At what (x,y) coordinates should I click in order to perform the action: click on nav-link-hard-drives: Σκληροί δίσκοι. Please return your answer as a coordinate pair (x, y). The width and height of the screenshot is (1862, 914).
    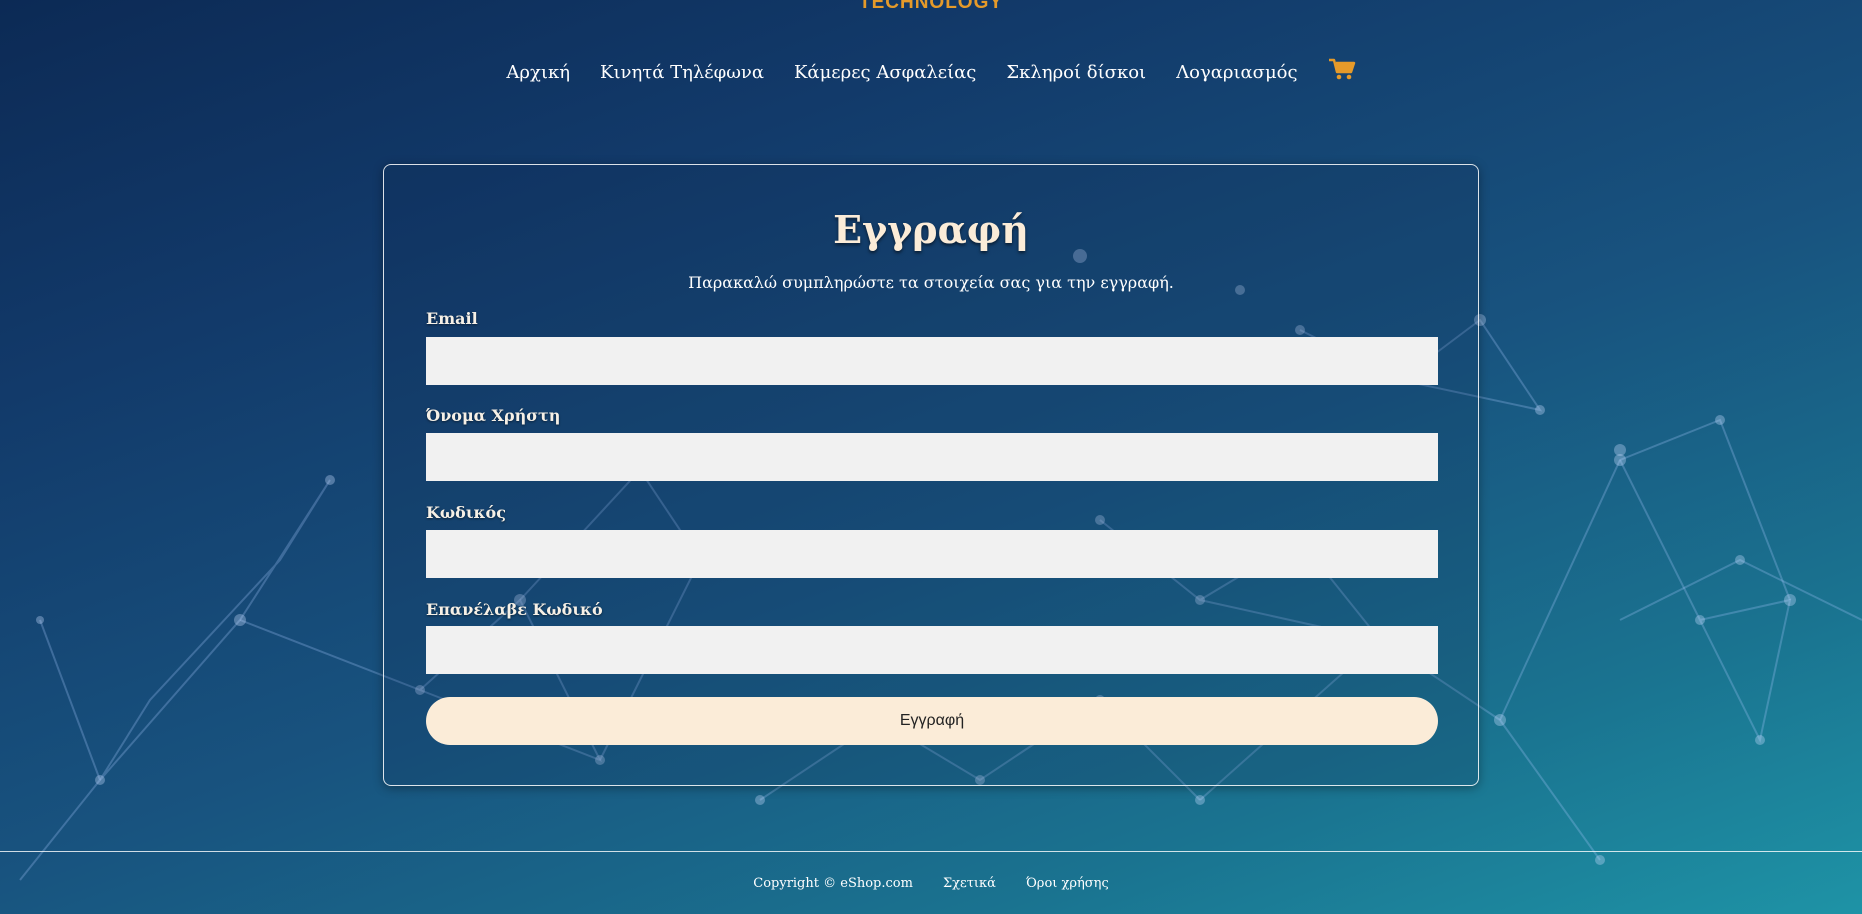
    Looking at the image, I should click on (1076, 72).